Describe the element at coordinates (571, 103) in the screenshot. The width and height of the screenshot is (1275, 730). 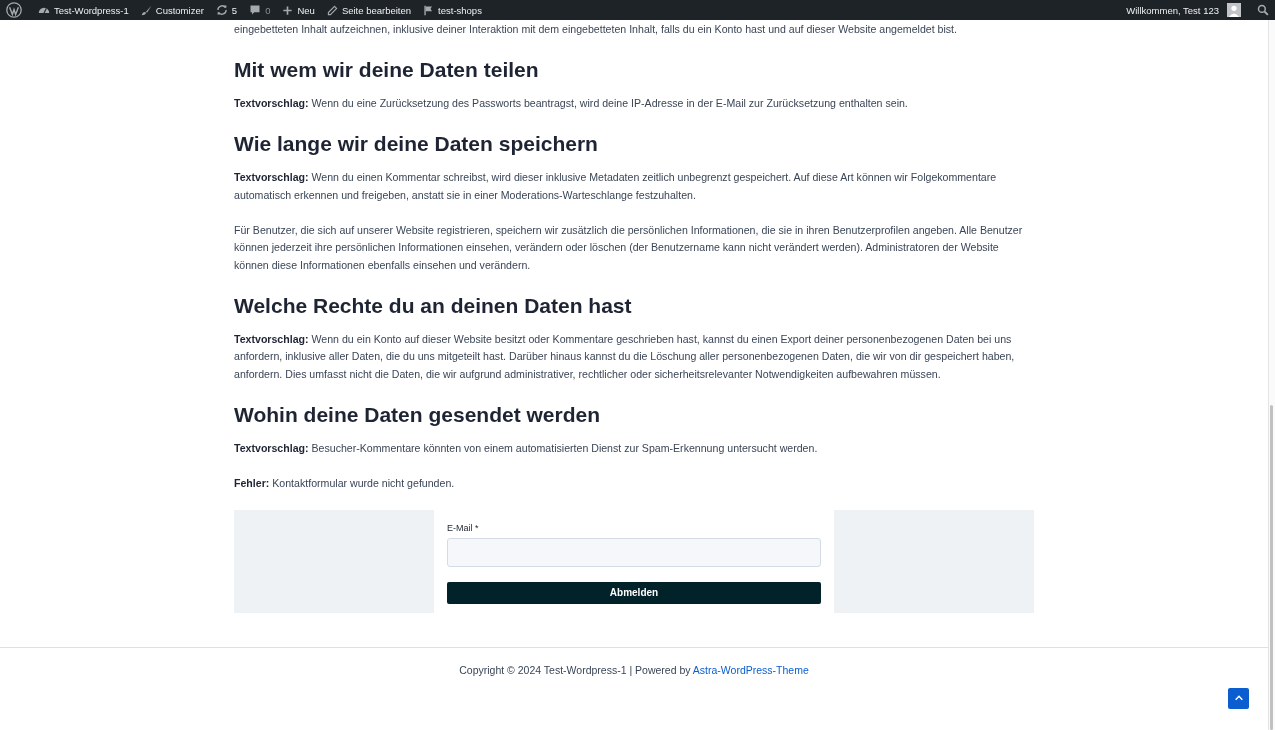
I see `paragraph: Textvorschlag: Wenn du eine Zurücksetzung des Passworts beantragst, wird deine IP-Adresse in der E-Mail zur Zurücksetzung enthalten sein.` at that location.